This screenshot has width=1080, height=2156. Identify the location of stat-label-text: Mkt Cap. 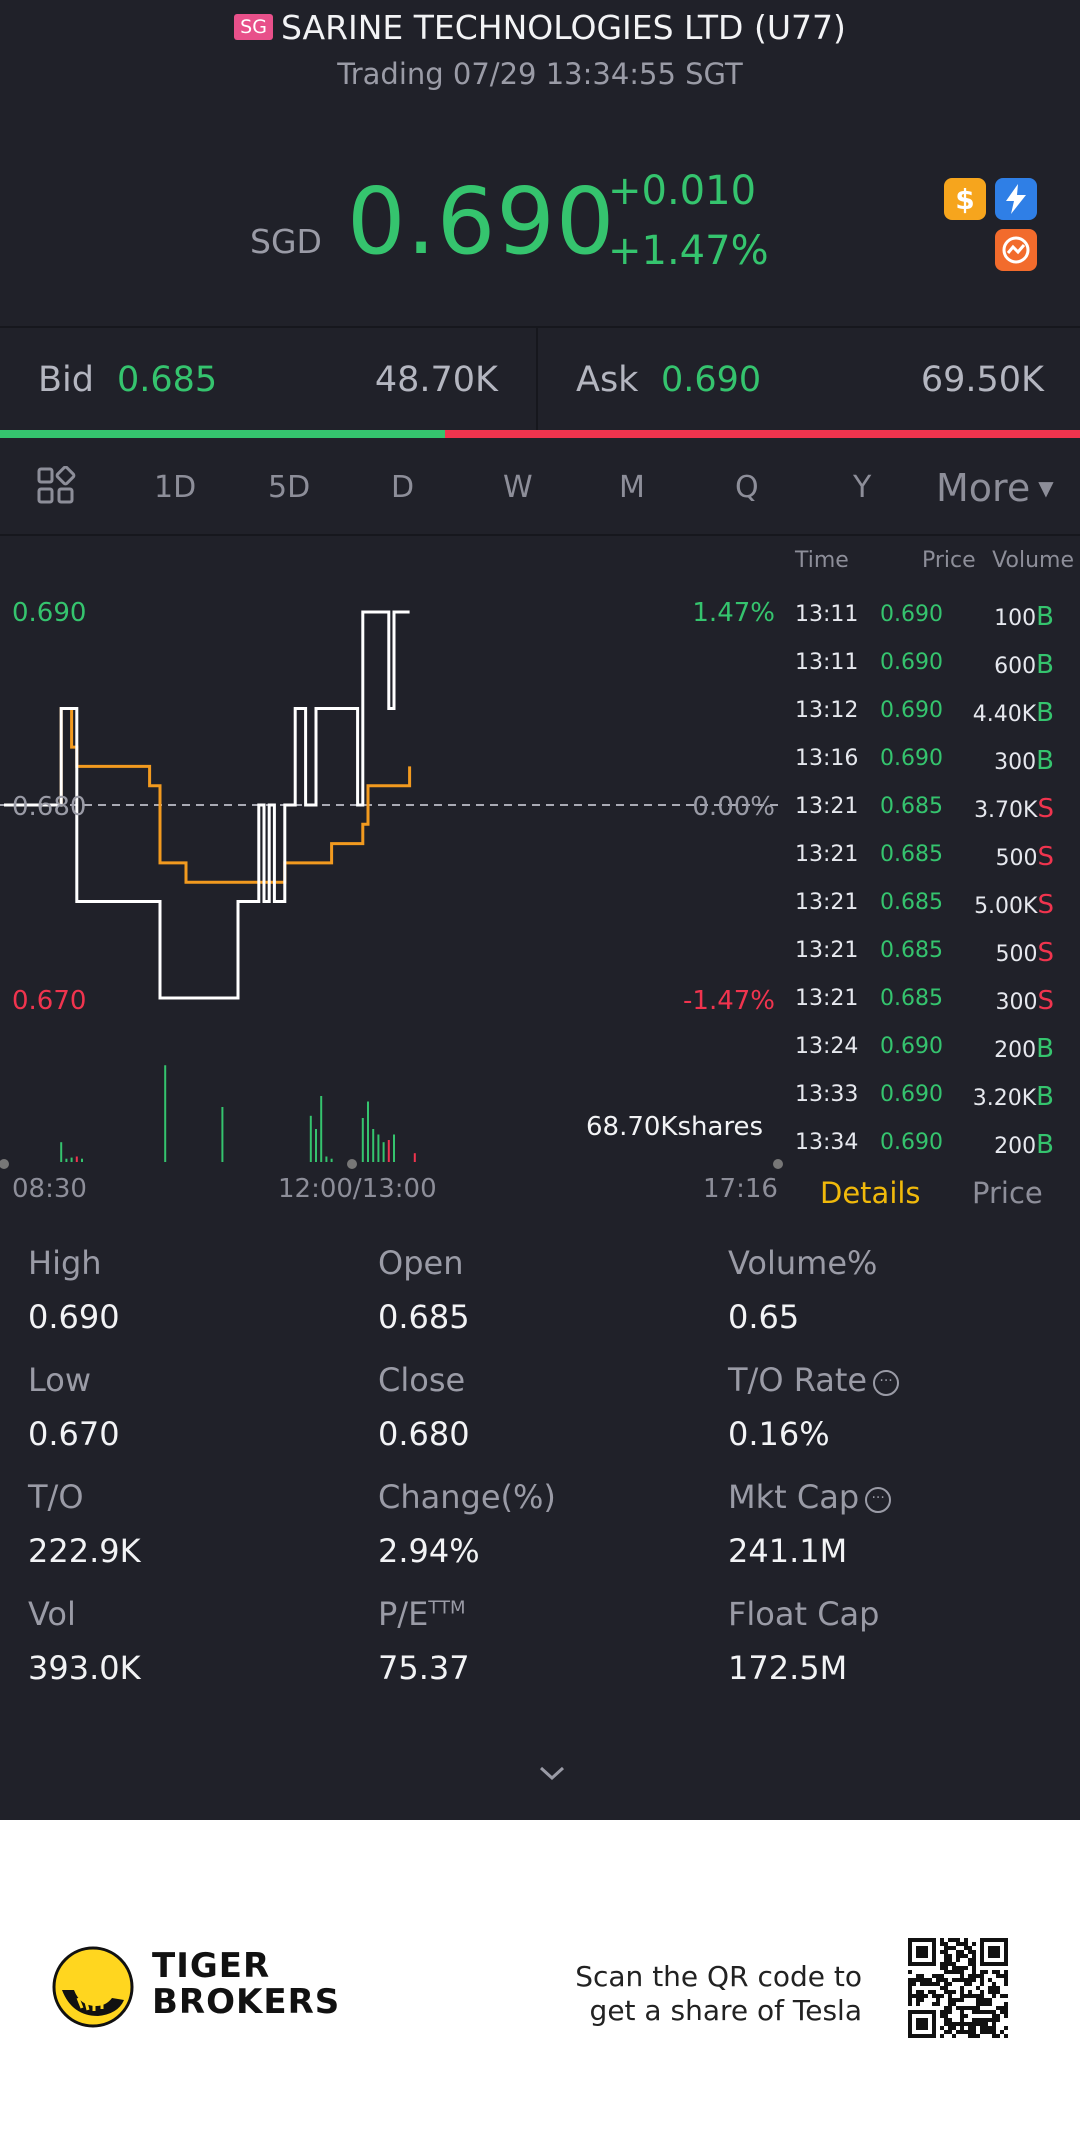
(794, 1497).